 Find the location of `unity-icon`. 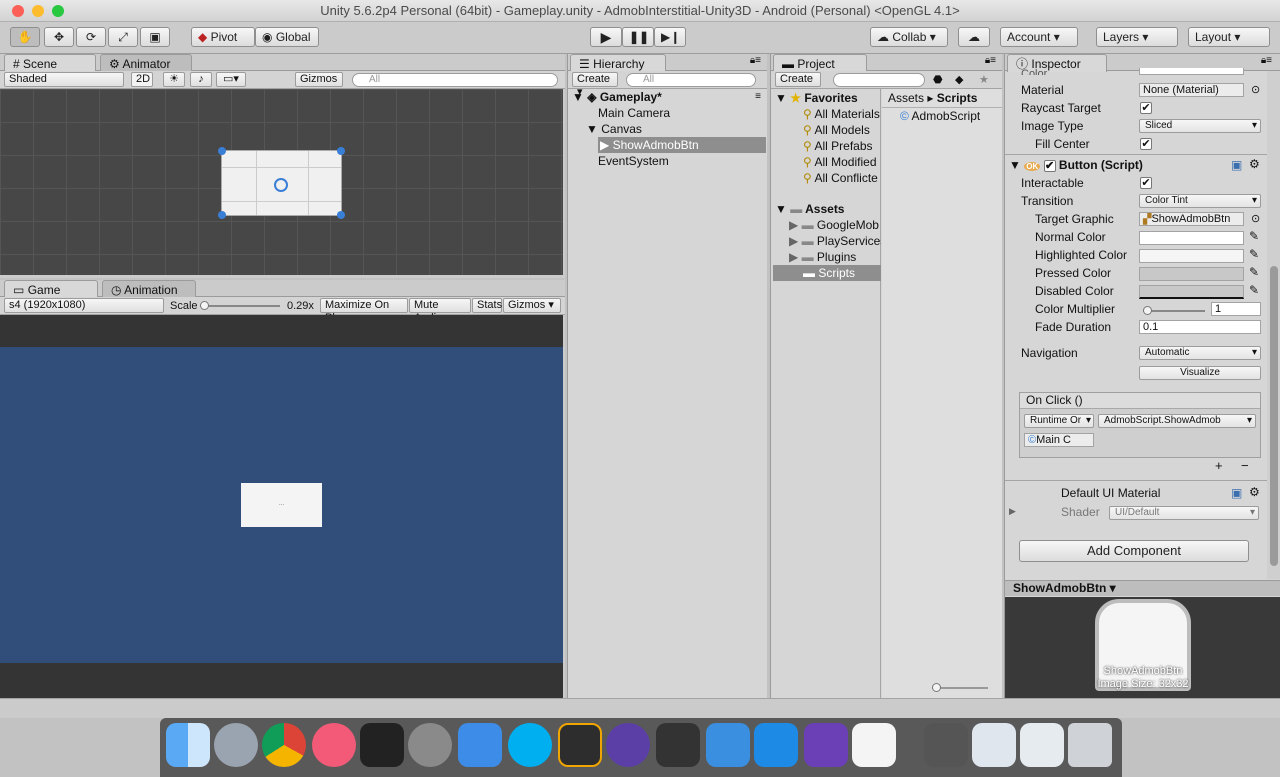

unity-icon is located at coordinates (382, 745).